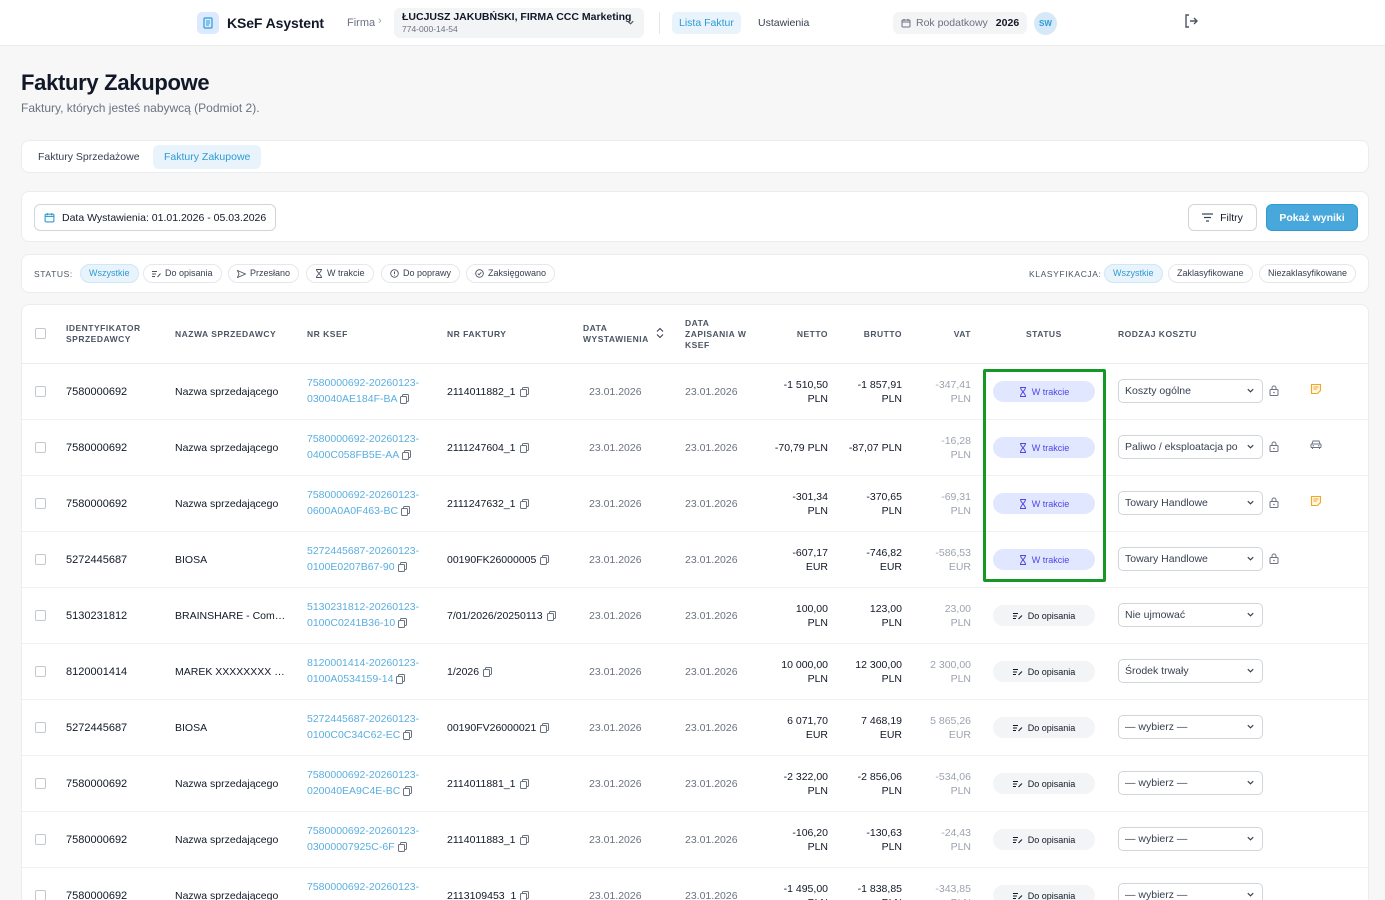  Describe the element at coordinates (369, 615) in the screenshot. I see `ksef-number-link: 5130231812-20260123- 0100C0241B36-10` at that location.